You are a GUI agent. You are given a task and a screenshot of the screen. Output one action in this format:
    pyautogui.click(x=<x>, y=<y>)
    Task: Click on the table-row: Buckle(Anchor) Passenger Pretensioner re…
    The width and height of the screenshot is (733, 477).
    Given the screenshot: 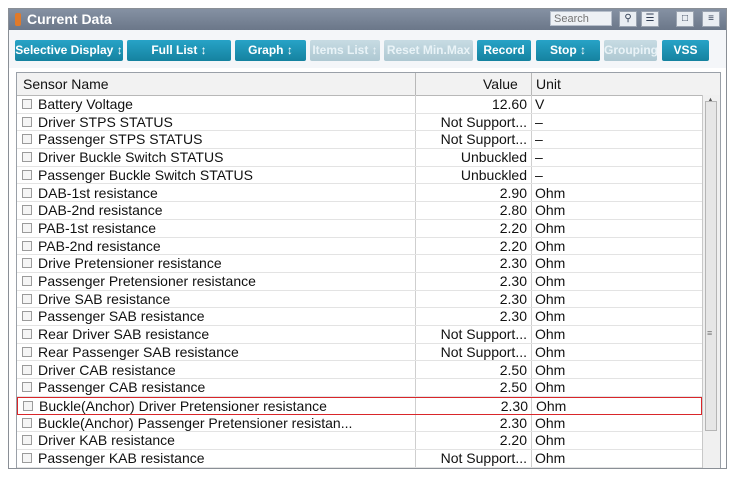 What is the action you would take?
    pyautogui.click(x=359, y=424)
    